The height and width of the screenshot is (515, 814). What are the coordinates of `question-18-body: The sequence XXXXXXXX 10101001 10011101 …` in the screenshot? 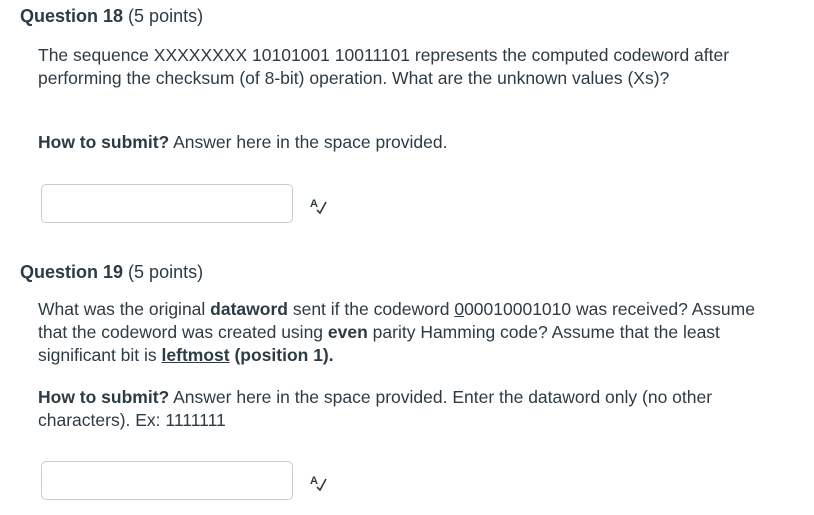 It's located at (384, 66).